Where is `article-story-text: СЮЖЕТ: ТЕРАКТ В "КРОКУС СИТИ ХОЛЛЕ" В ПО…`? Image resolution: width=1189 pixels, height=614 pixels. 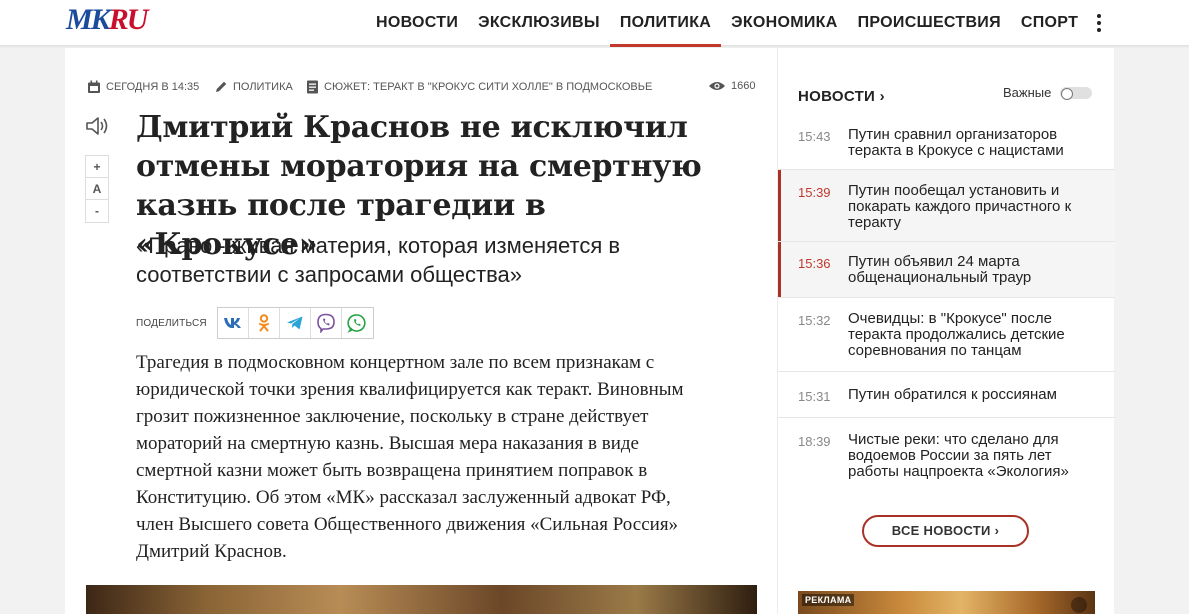
article-story-text: СЮЖЕТ: ТЕРАКТ В "КРОКУС СИТИ ХОЛЛЕ" В ПО… is located at coordinates (488, 87).